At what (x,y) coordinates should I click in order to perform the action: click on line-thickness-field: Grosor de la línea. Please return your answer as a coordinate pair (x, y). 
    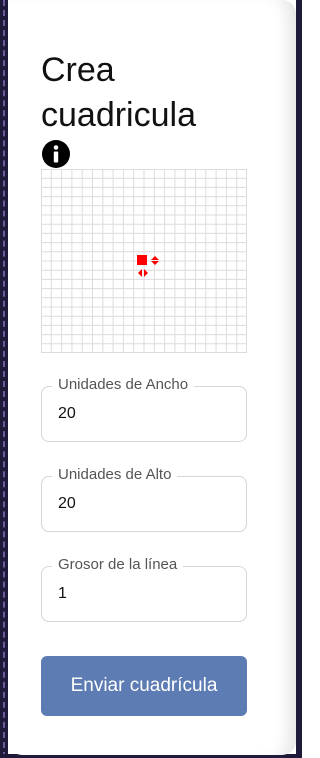
    Looking at the image, I should click on (144, 589).